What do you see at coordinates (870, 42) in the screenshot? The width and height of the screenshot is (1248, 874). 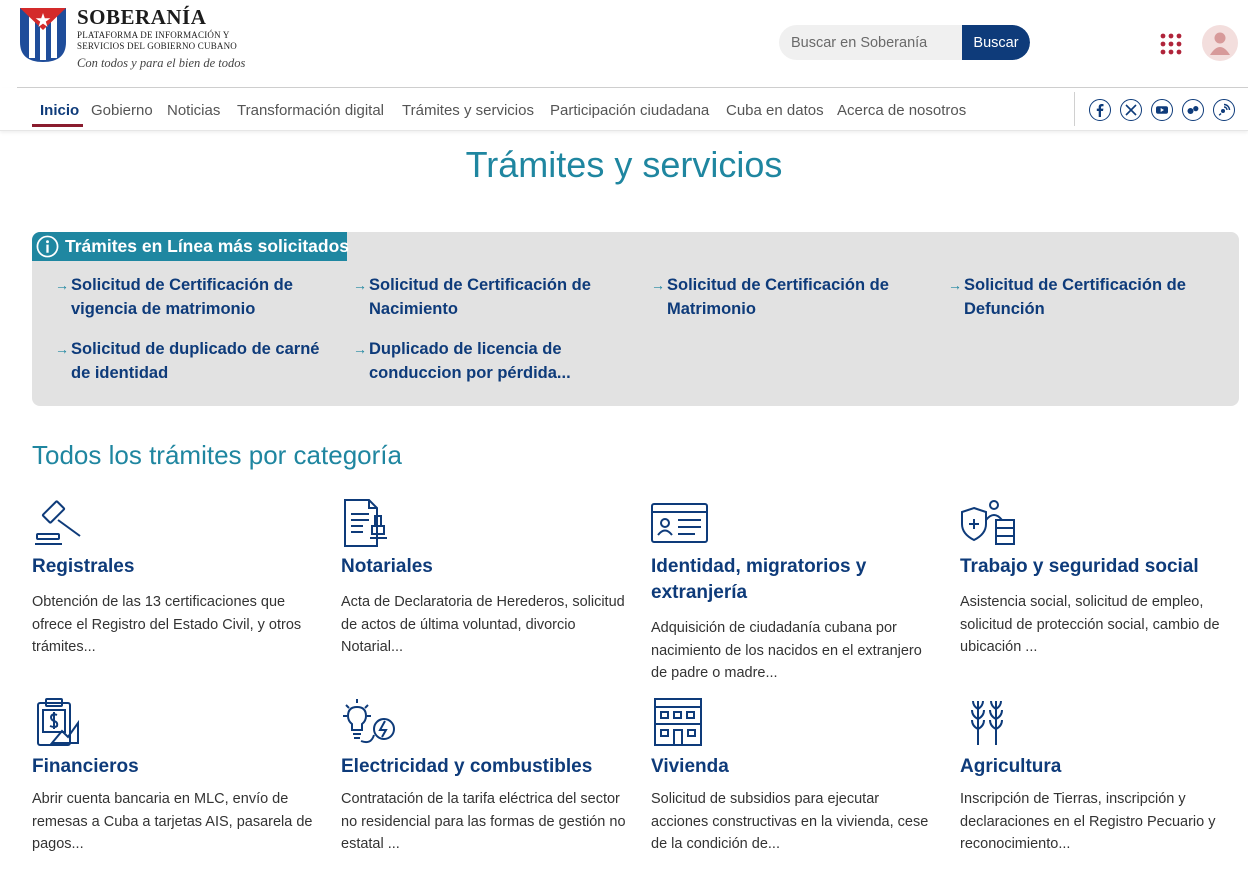 I see `search-input` at bounding box center [870, 42].